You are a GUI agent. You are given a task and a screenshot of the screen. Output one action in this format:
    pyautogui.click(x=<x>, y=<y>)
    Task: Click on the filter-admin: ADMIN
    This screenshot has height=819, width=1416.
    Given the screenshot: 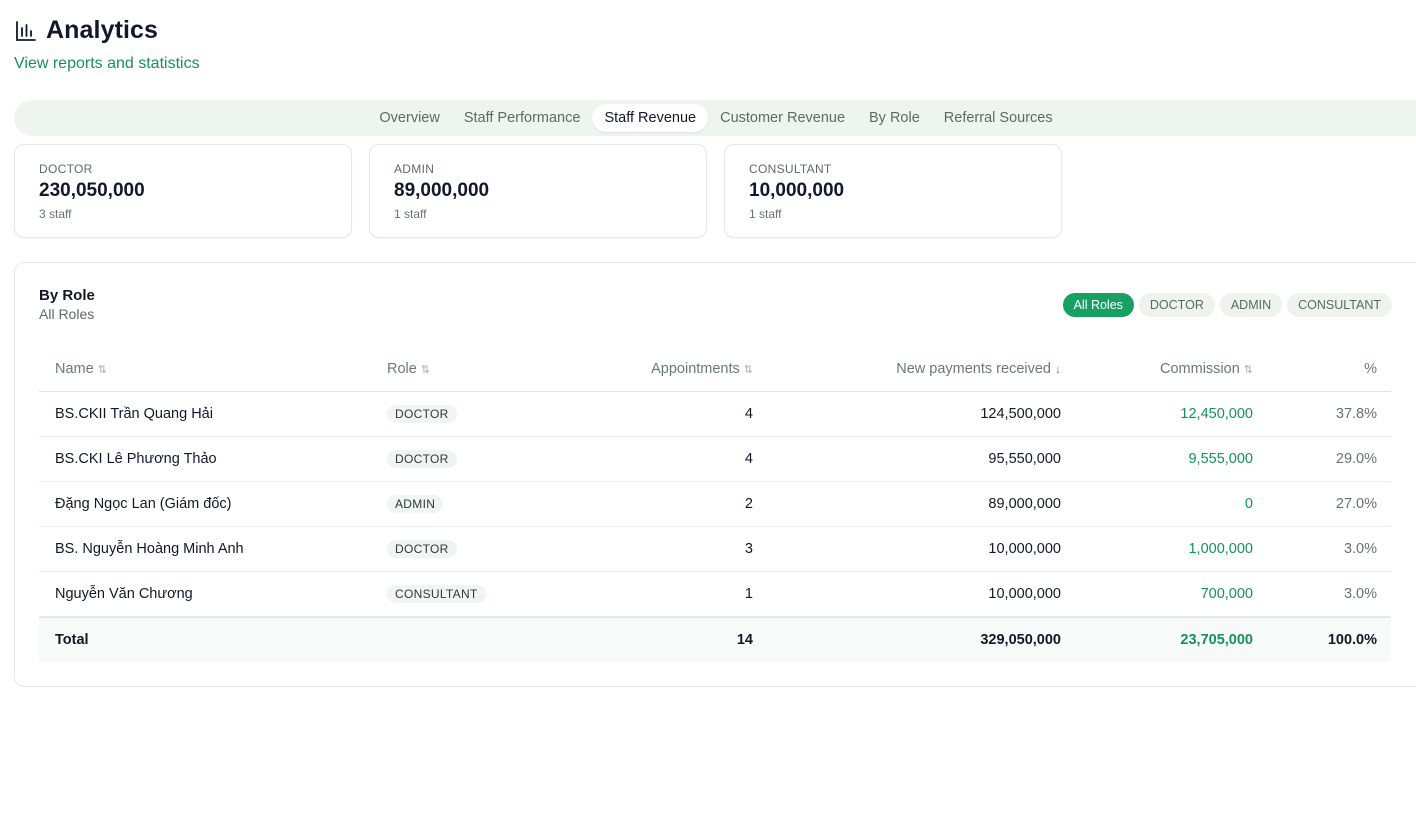 What is the action you would take?
    pyautogui.click(x=1251, y=305)
    